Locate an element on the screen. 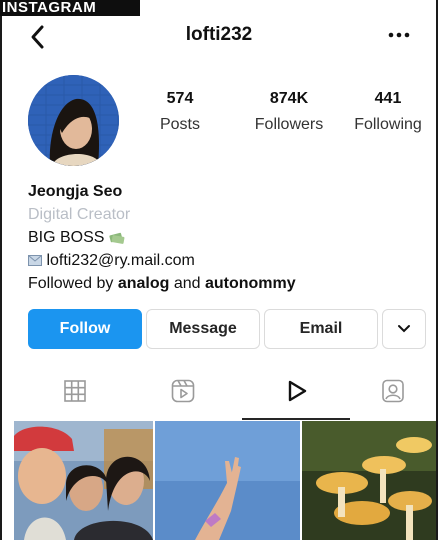  profile-name: Jeongja Seo is located at coordinates (75, 191).